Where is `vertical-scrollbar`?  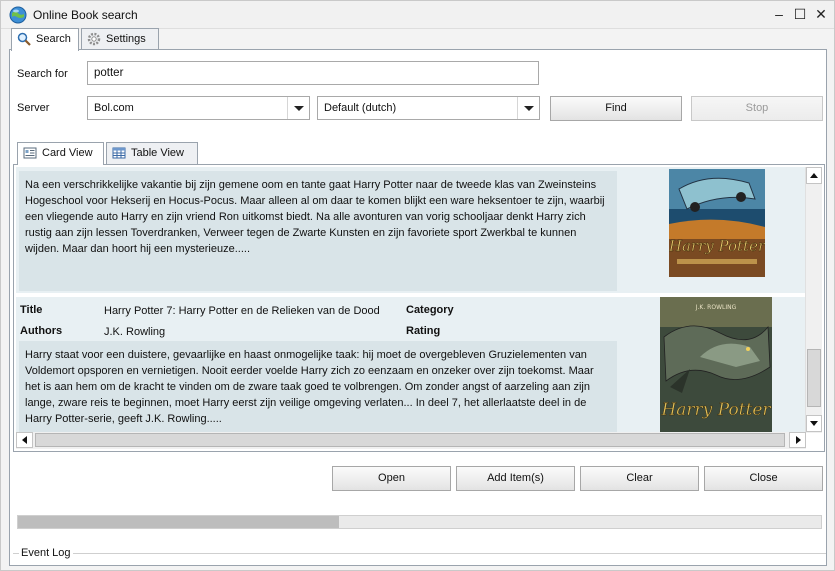 vertical-scrollbar is located at coordinates (813, 300).